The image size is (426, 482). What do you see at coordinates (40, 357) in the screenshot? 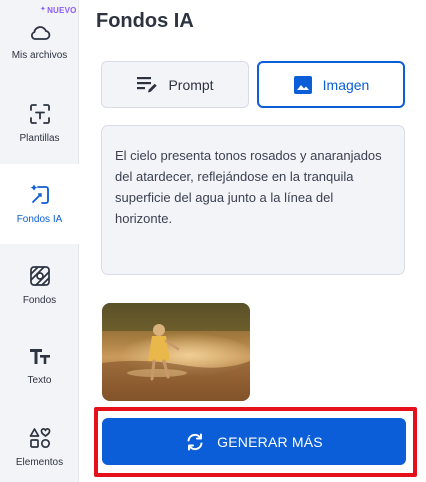
I see `text-icon` at bounding box center [40, 357].